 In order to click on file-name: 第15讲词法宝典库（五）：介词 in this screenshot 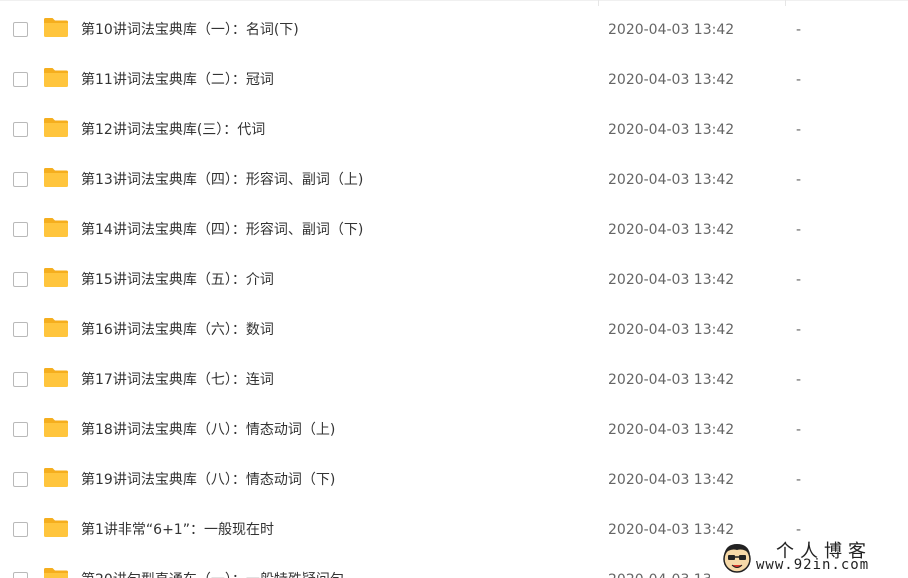, I will do `click(177, 280)`.